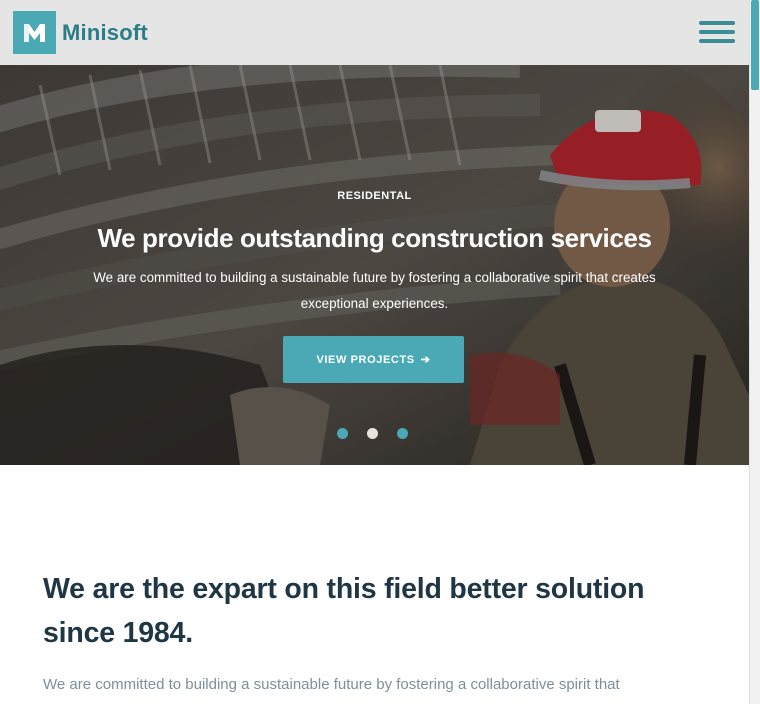  Describe the element at coordinates (717, 33) in the screenshot. I see `hamburger-menu-icon` at that location.